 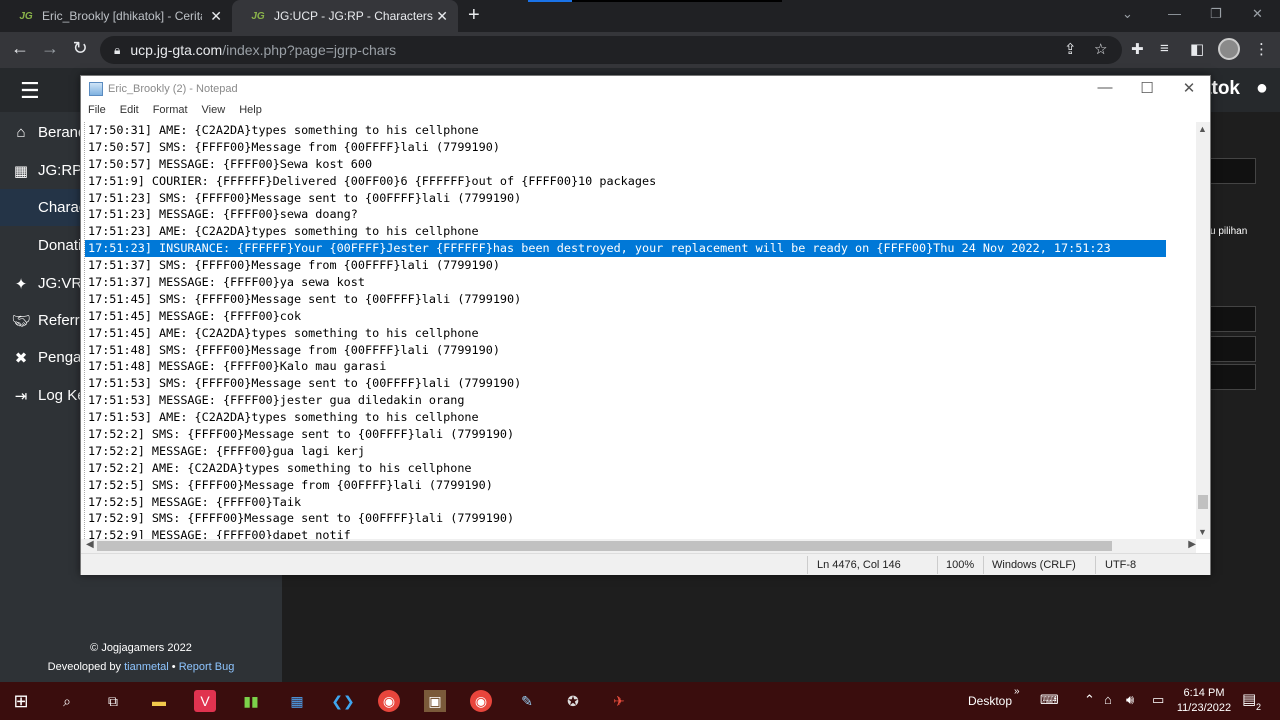 I want to click on side-panel-icon: ◧, so click(x=1197, y=49).